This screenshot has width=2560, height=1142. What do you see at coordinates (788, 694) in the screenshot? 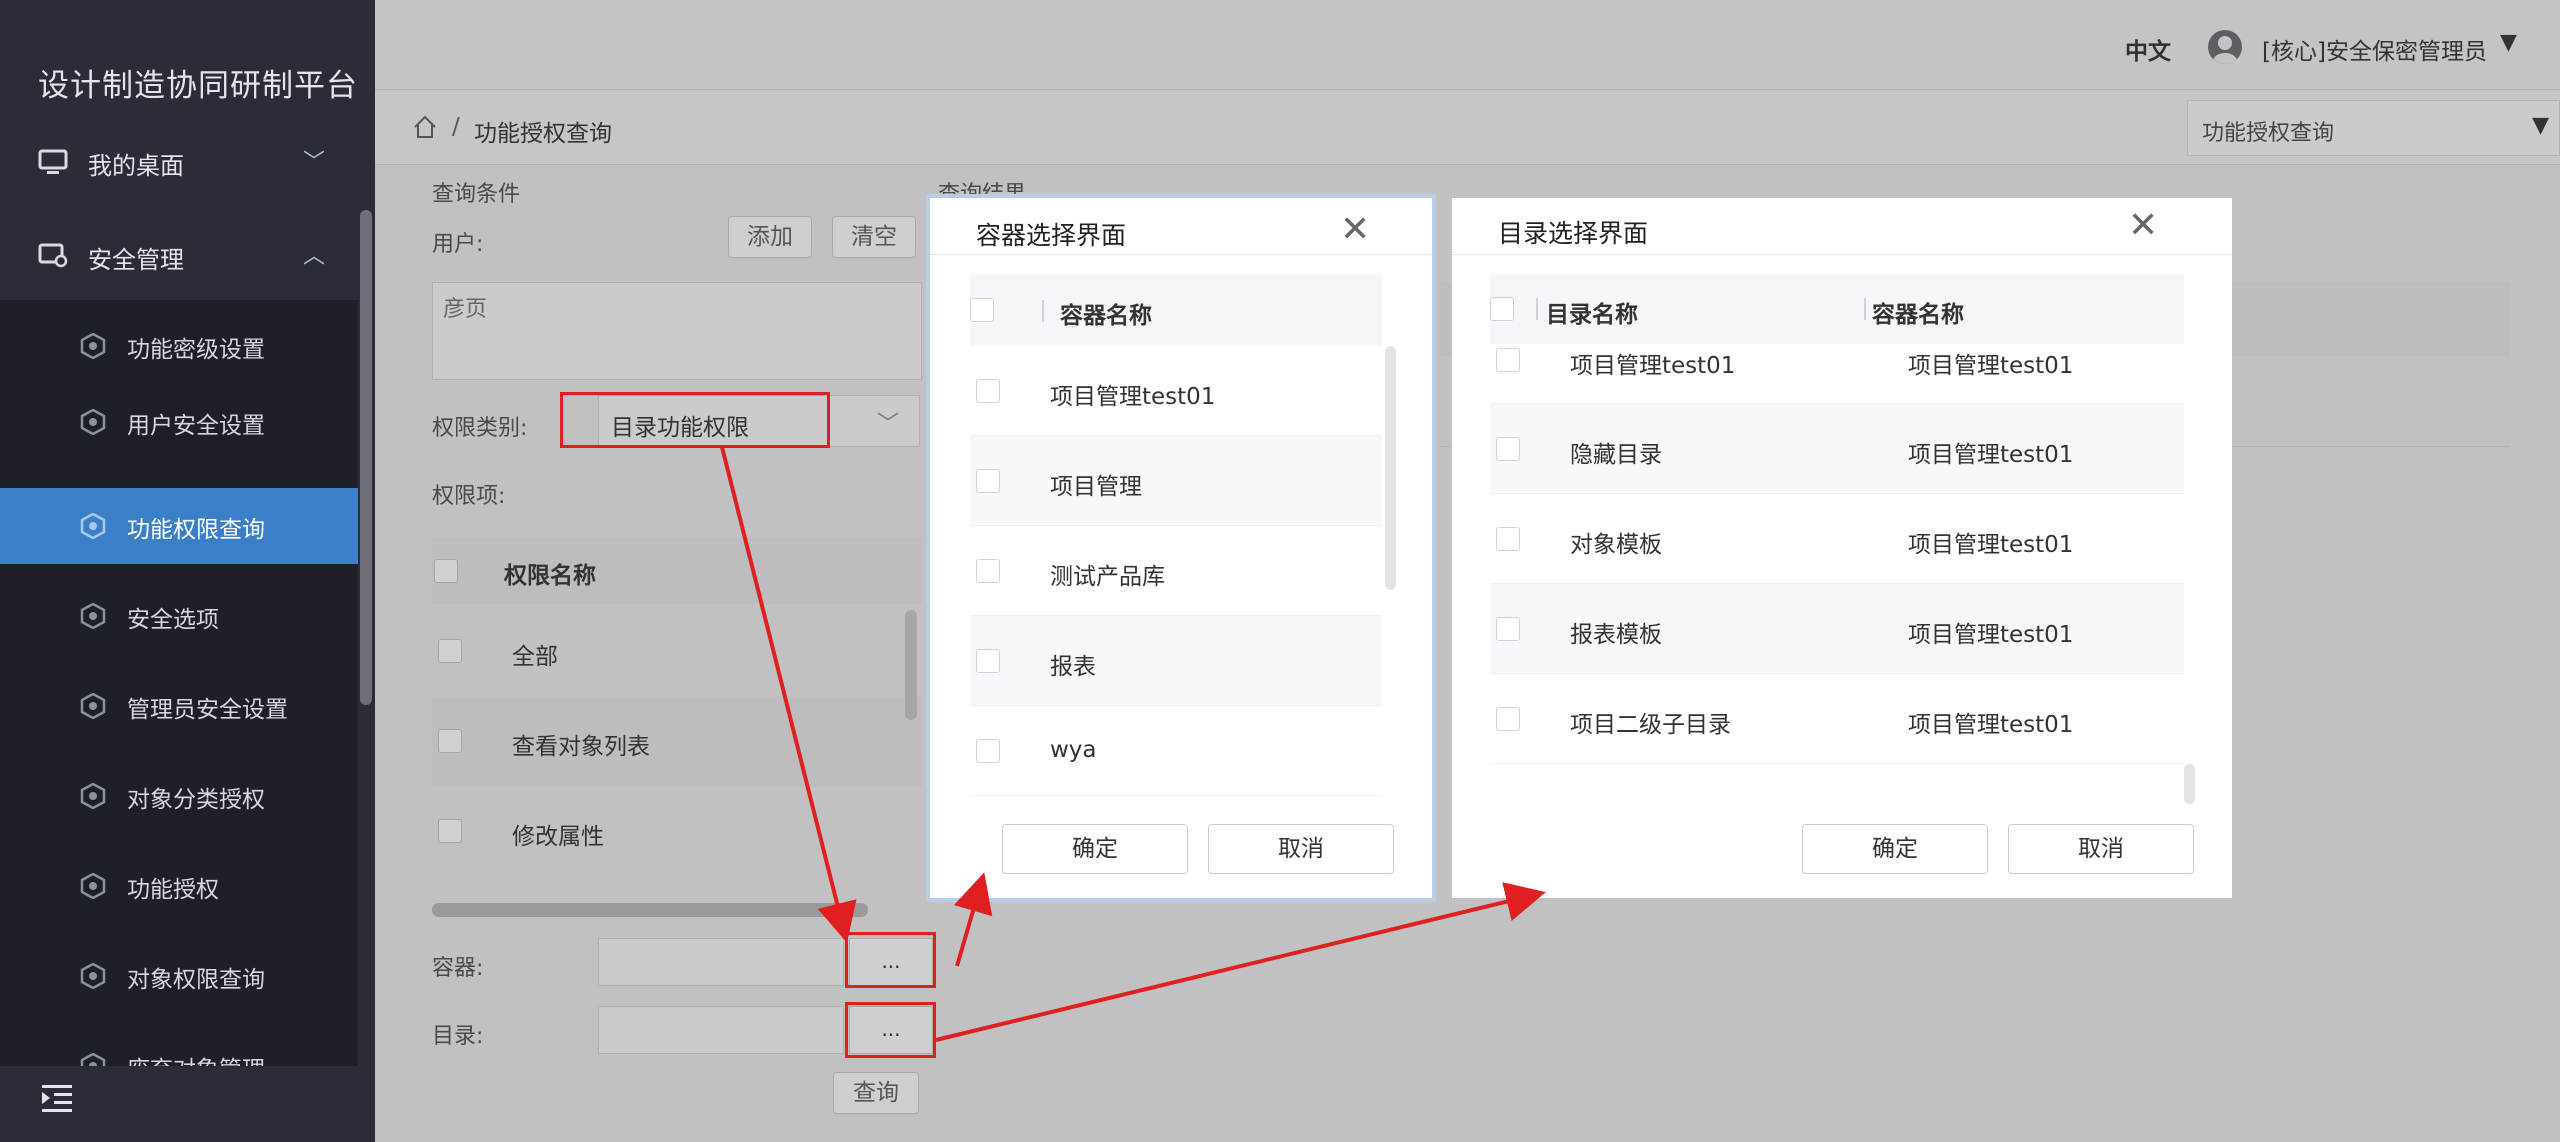
I see `annotation-arrow-to-container-button` at bounding box center [788, 694].